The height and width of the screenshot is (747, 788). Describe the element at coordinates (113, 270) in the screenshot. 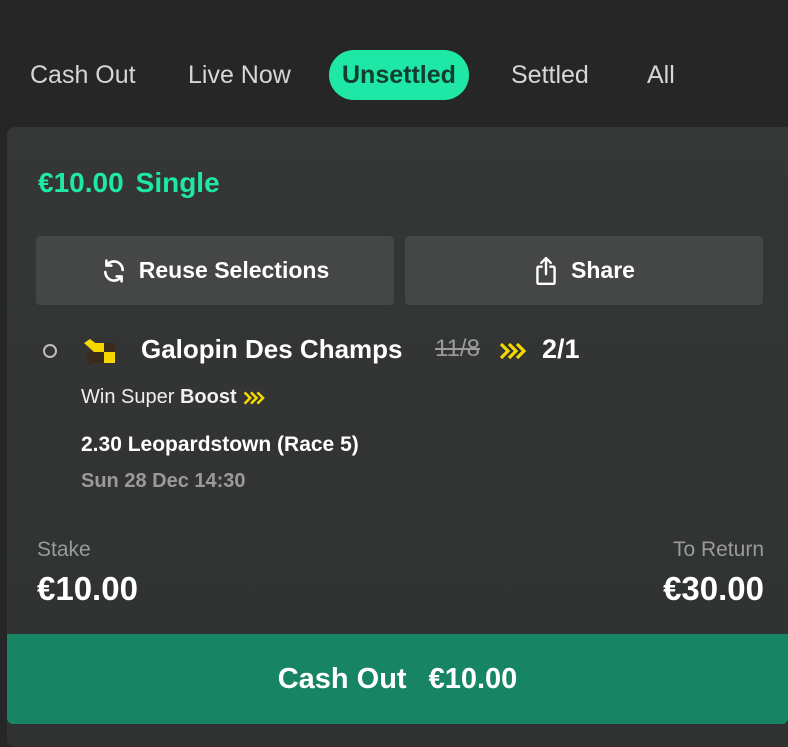

I see `refresh-icon` at that location.